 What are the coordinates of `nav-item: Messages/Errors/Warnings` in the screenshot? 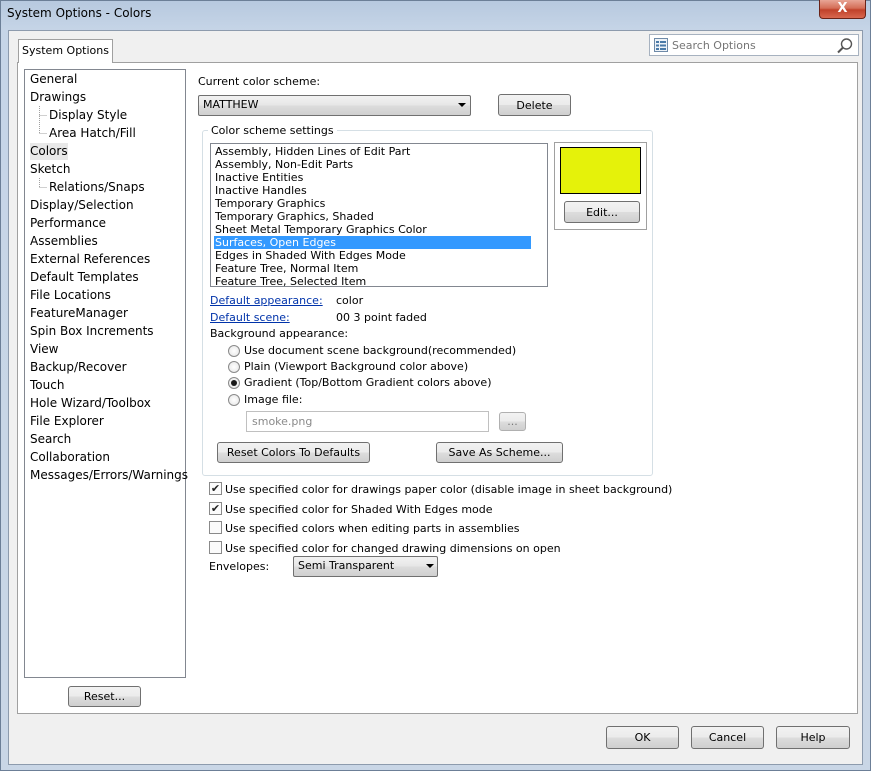 It's located at (109, 475).